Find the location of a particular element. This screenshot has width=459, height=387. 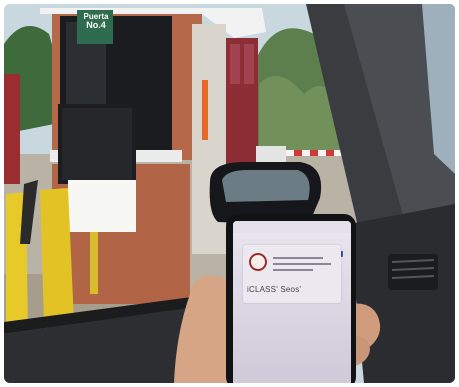

institution-logo-icon is located at coordinates (258, 262).